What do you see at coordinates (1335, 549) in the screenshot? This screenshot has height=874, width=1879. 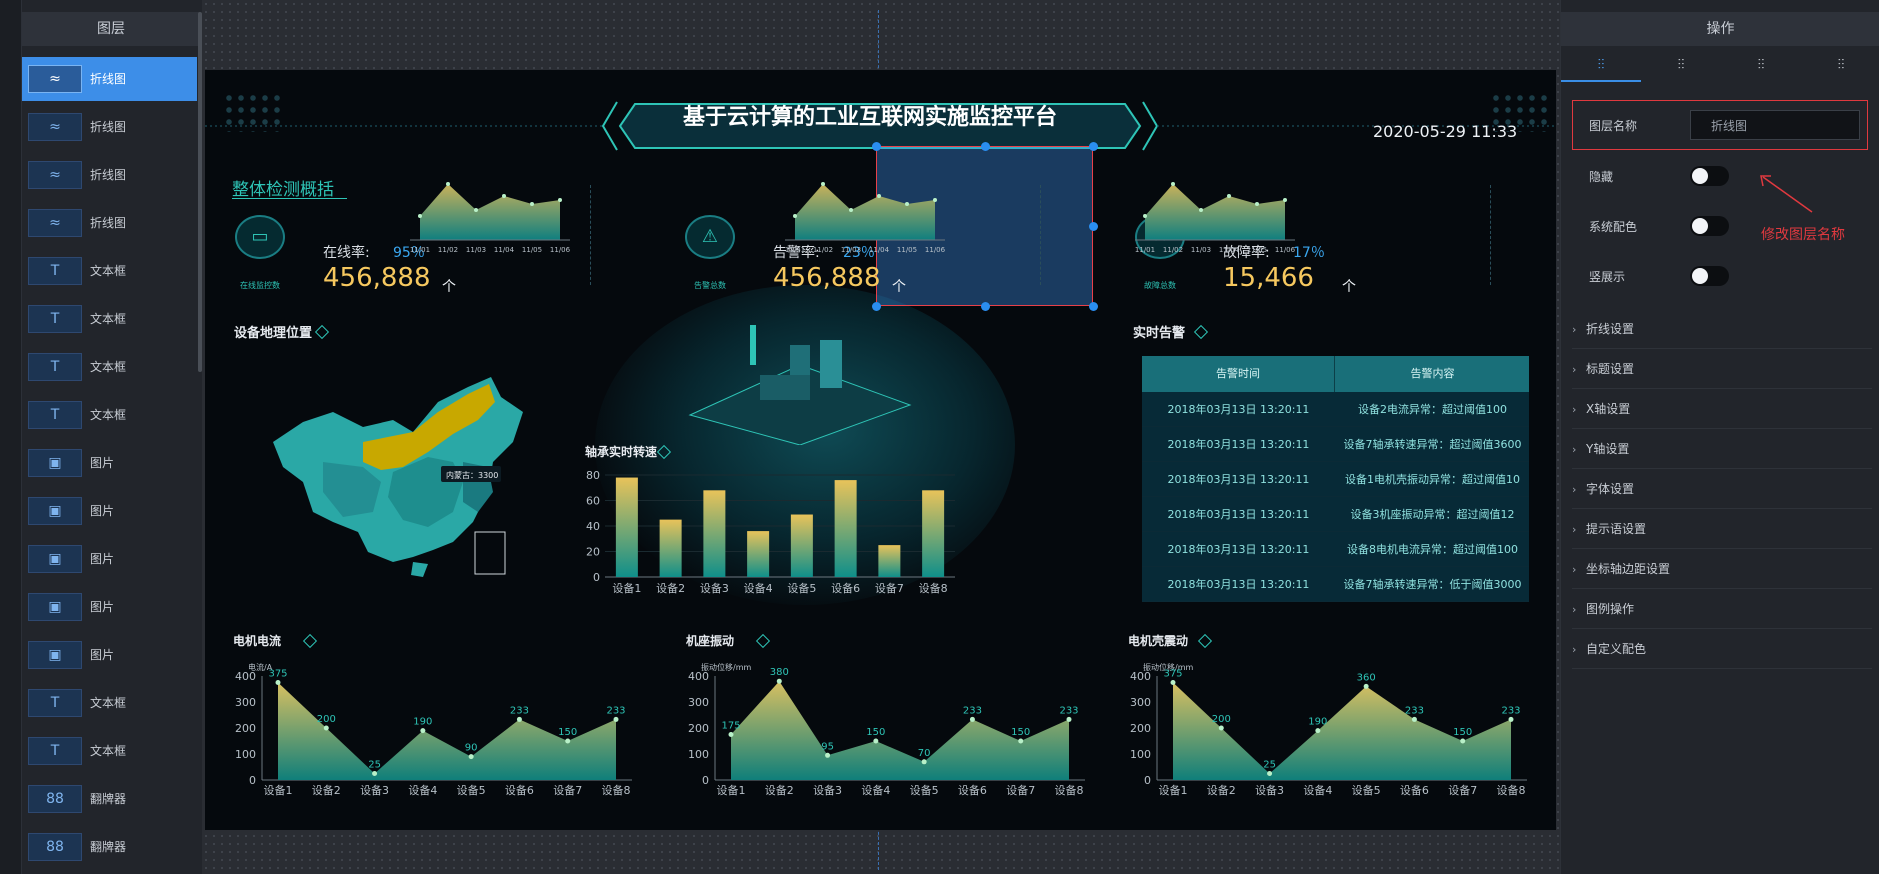 I see `alert-row: 2018年03月13日 13:20:11 设备8电机电流异常：超过阈值100` at bounding box center [1335, 549].